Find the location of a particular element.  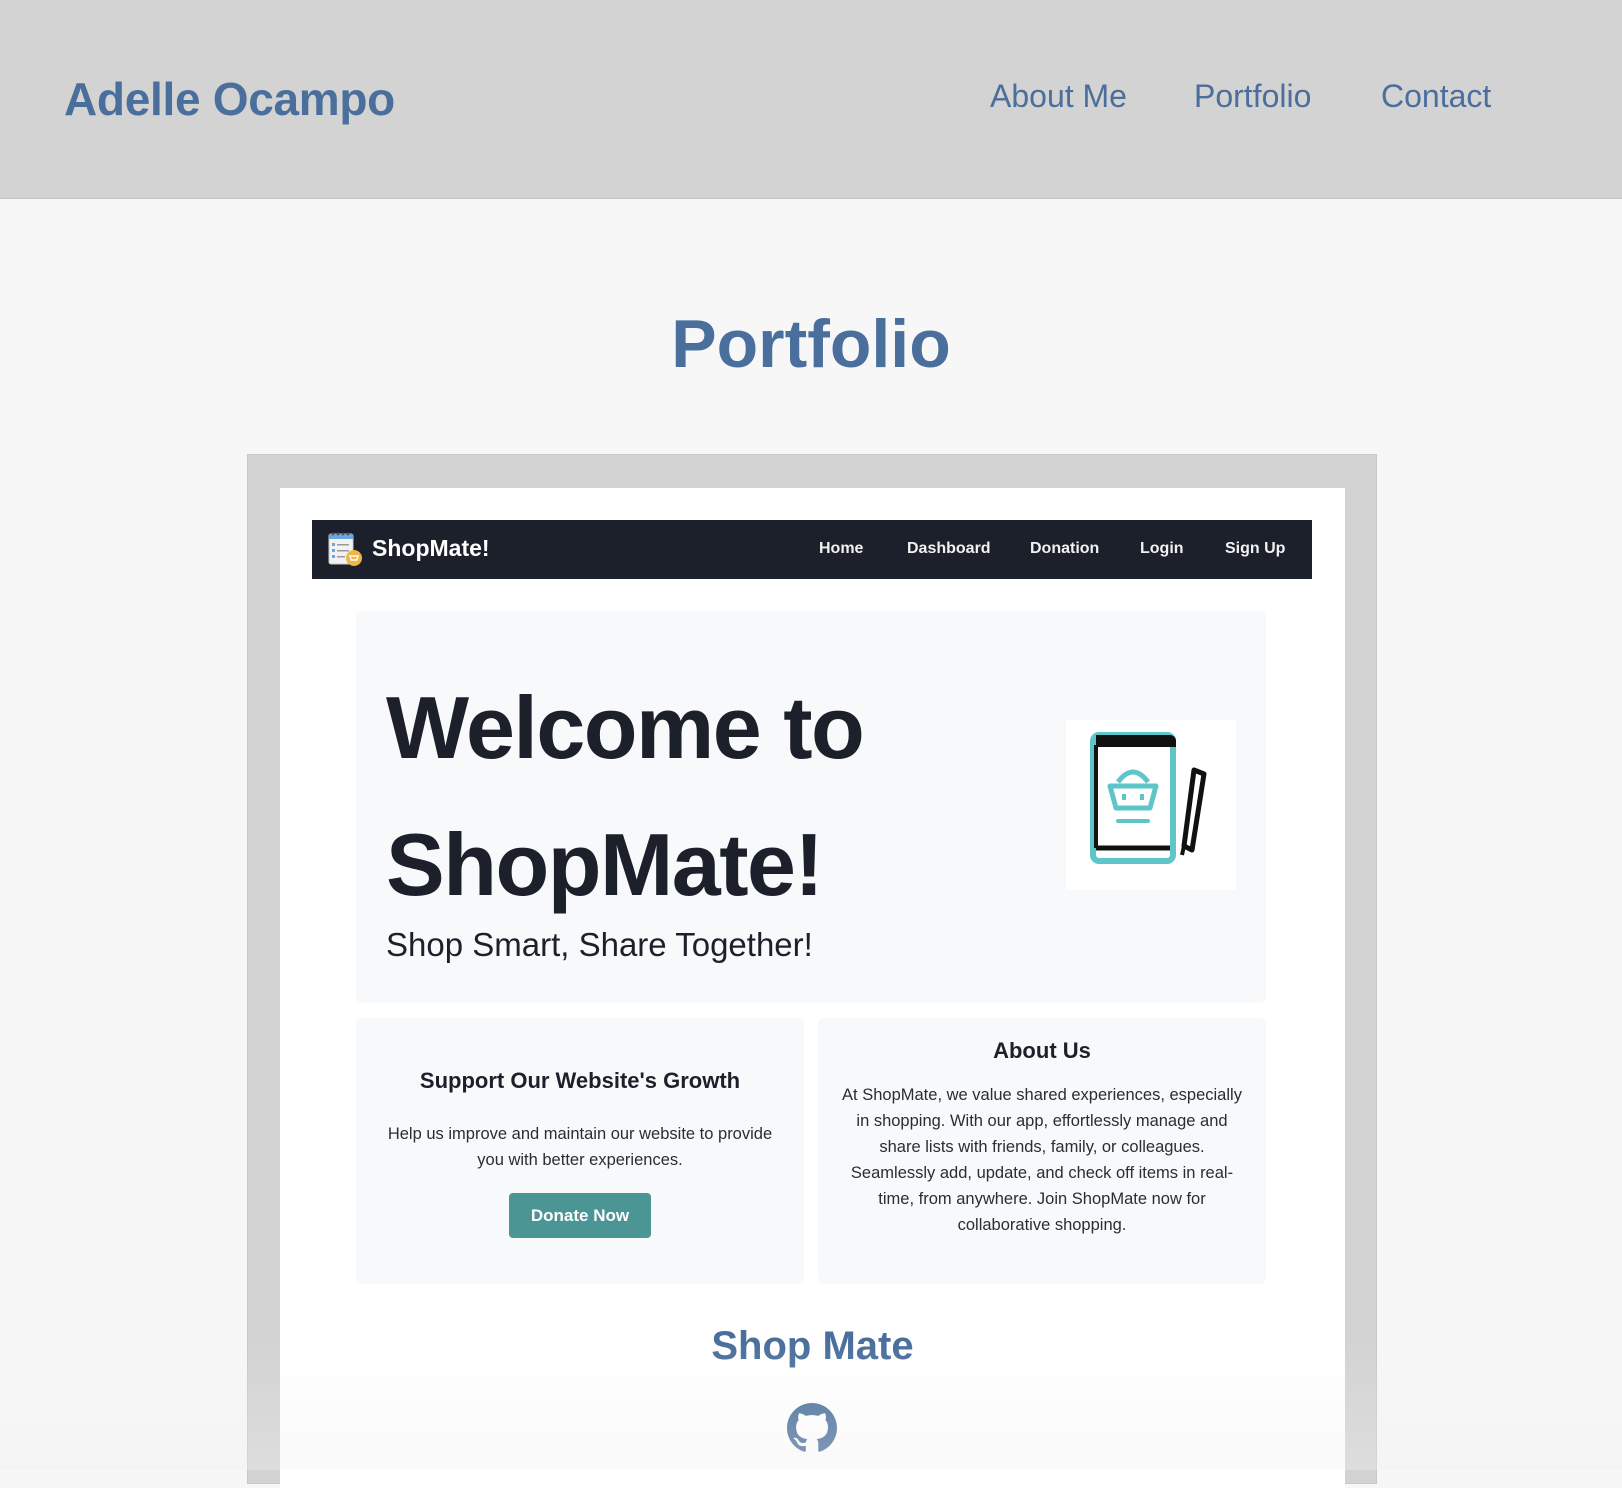

donate-now-button: Donate Now is located at coordinates (580, 1215).